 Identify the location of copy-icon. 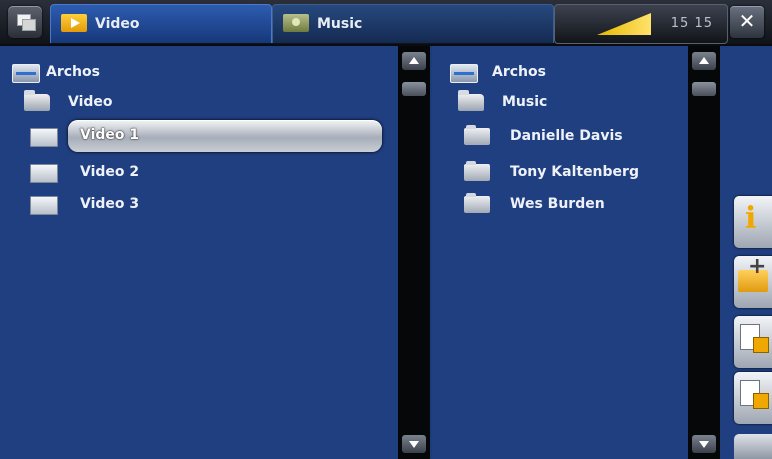
(754, 338).